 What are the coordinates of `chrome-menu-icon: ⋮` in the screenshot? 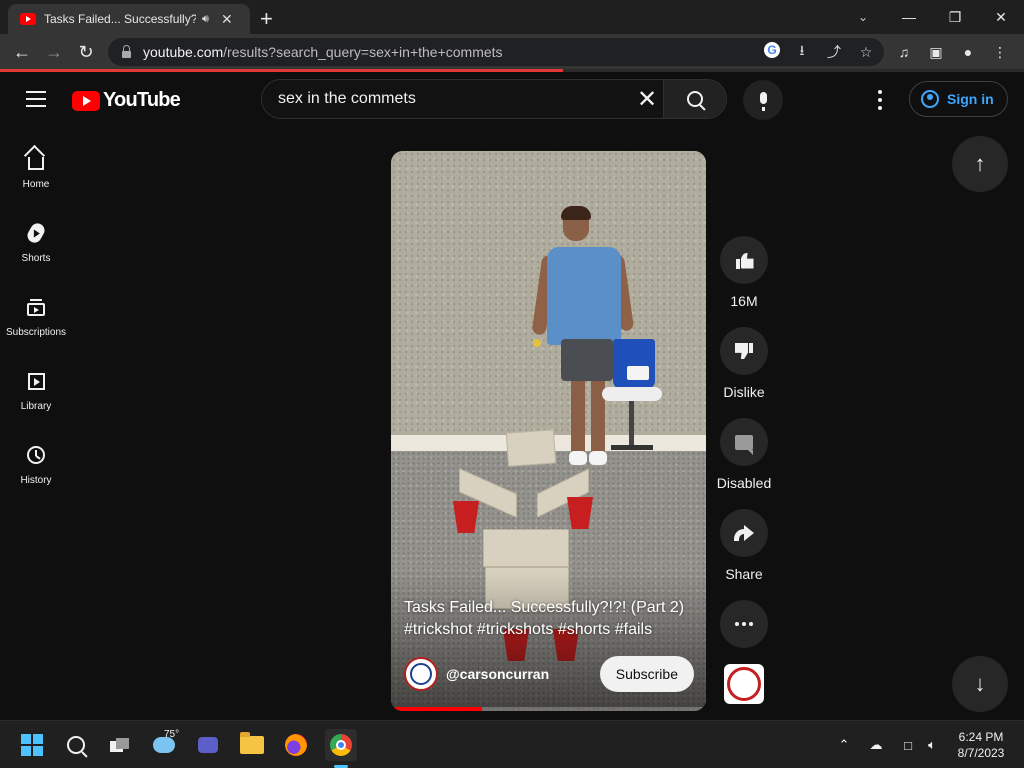 It's located at (1000, 52).